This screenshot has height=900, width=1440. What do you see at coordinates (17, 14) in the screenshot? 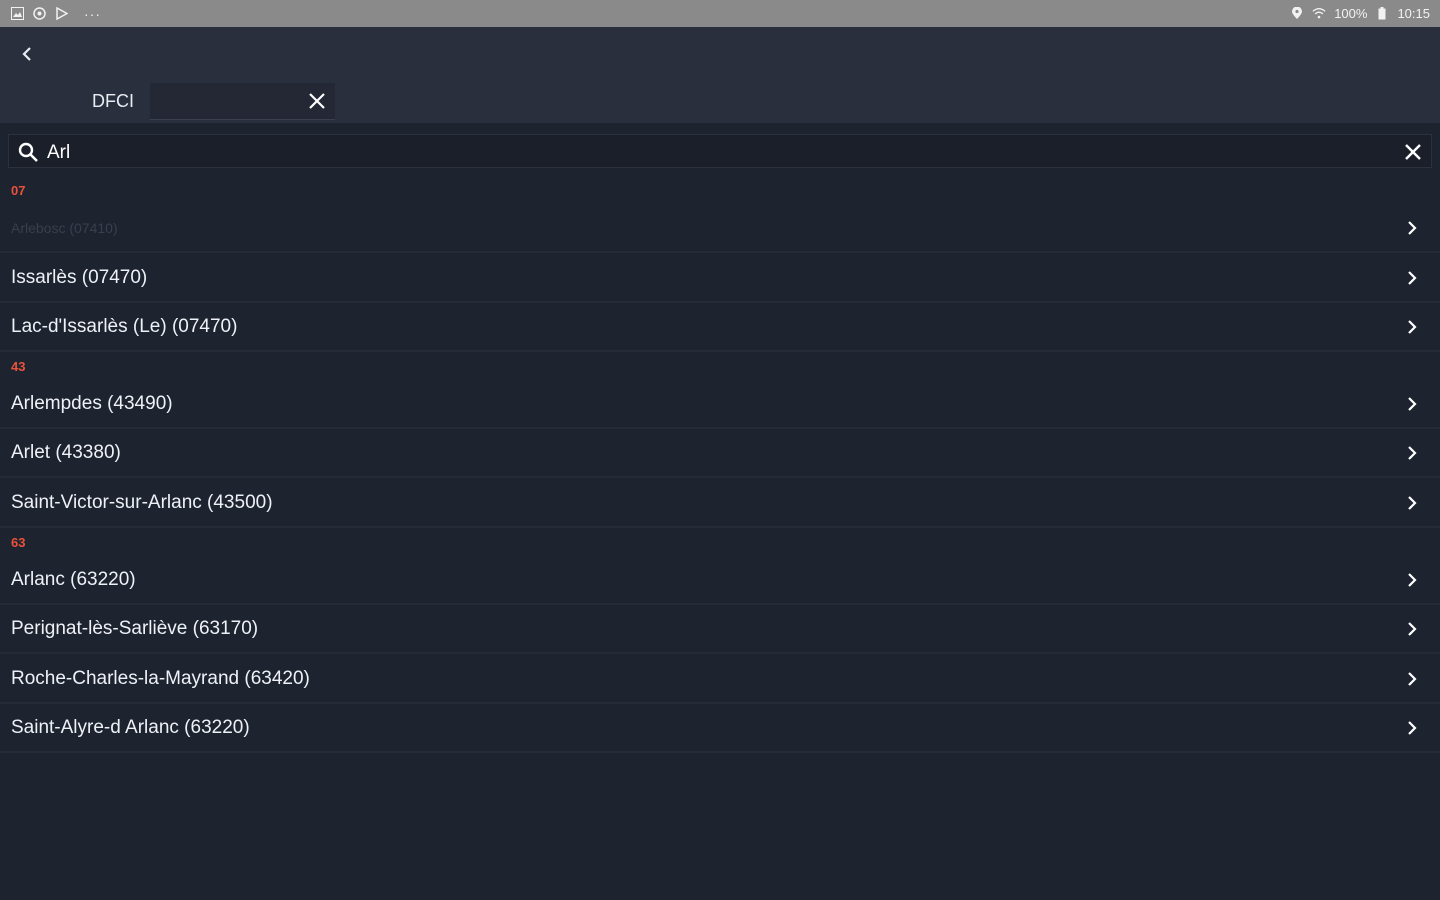
I see `image-icon` at bounding box center [17, 14].